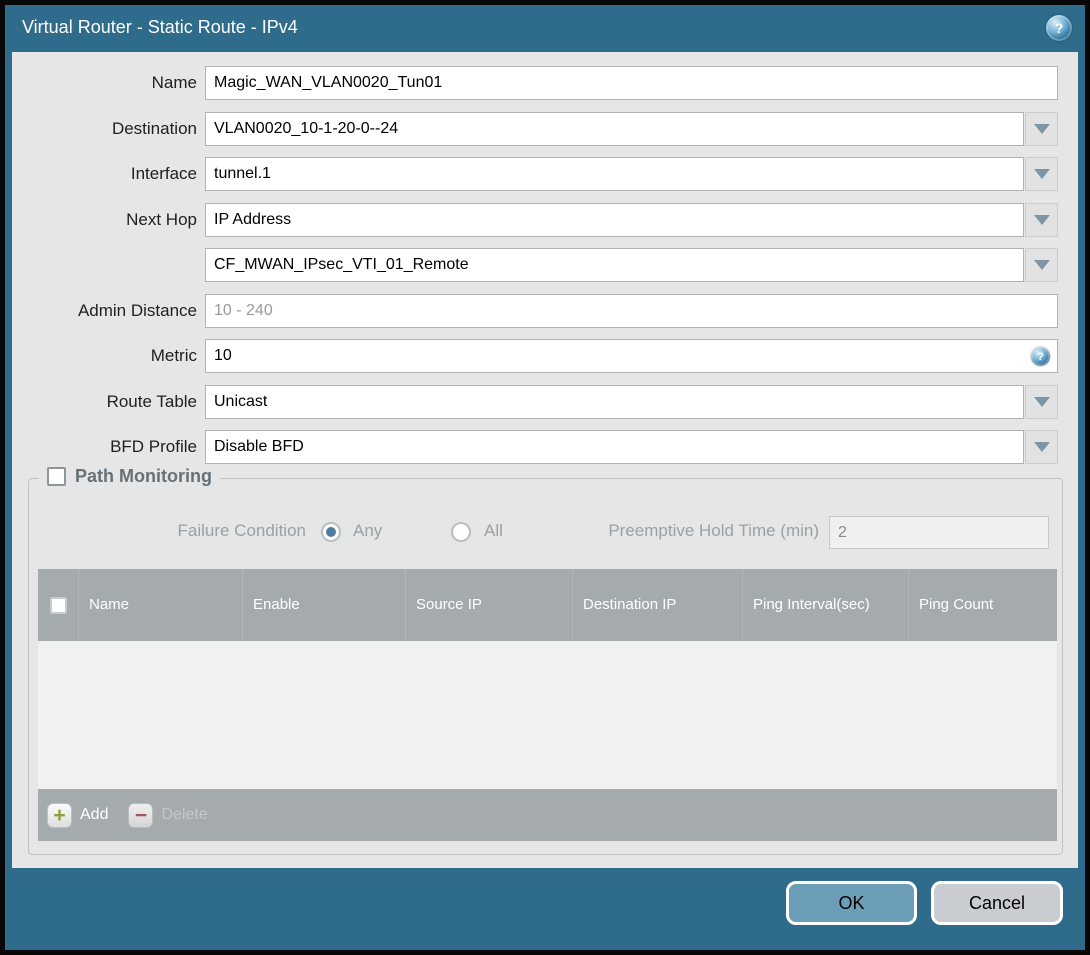 The height and width of the screenshot is (955, 1090). I want to click on form-row-next-hop: Next Hop, so click(539, 220).